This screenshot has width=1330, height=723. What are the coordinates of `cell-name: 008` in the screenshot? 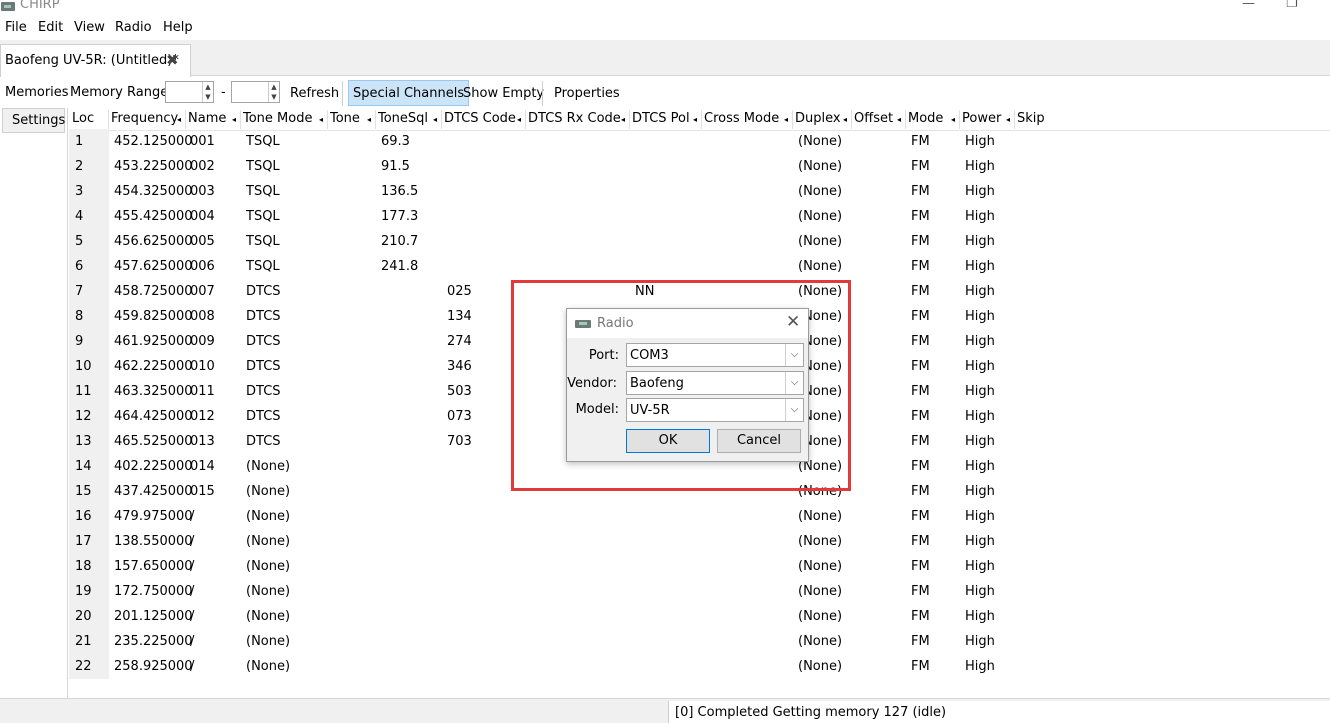 It's located at (202, 316).